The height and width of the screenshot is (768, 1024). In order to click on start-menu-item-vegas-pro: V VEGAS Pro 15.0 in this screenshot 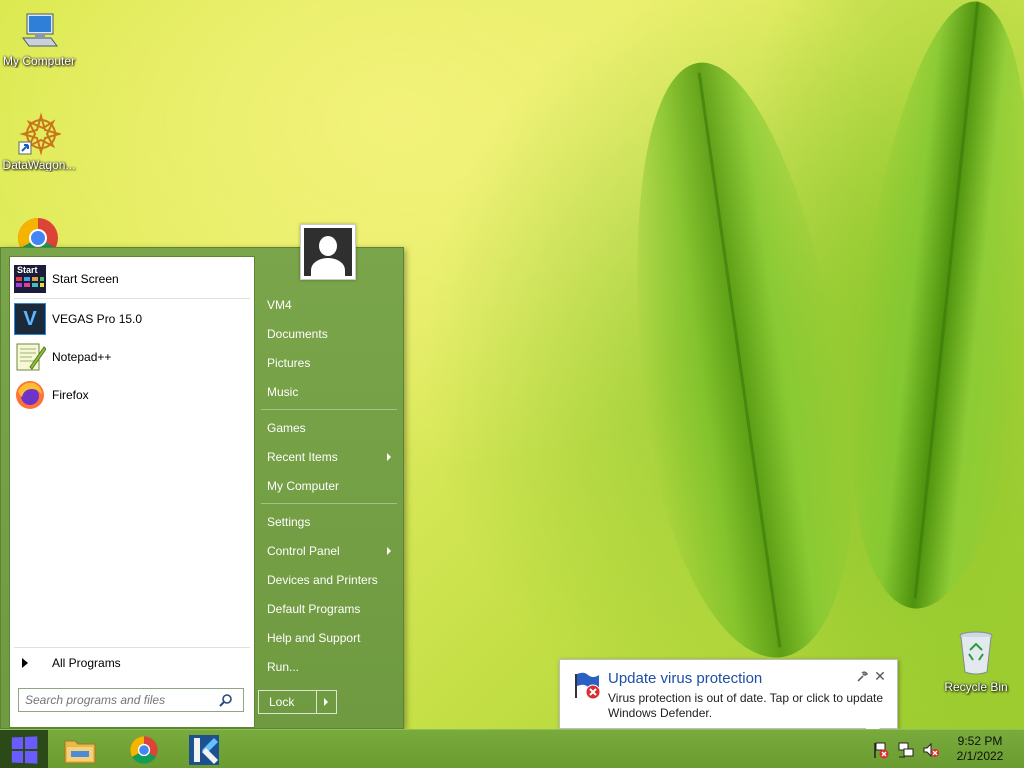, I will do `click(132, 319)`.